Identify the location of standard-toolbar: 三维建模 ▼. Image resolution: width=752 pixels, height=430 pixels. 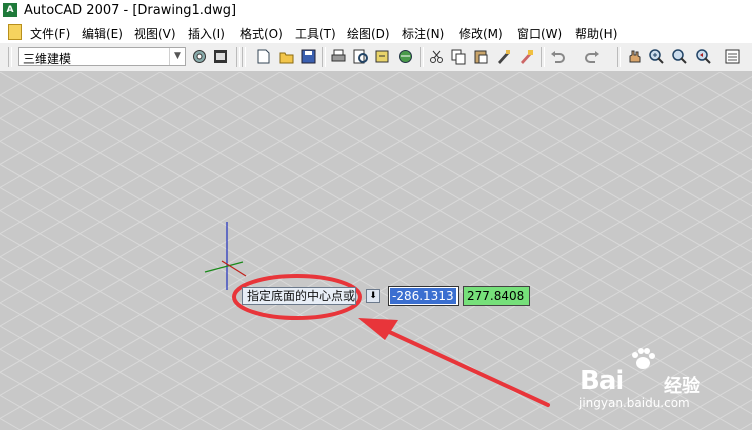
(376, 57).